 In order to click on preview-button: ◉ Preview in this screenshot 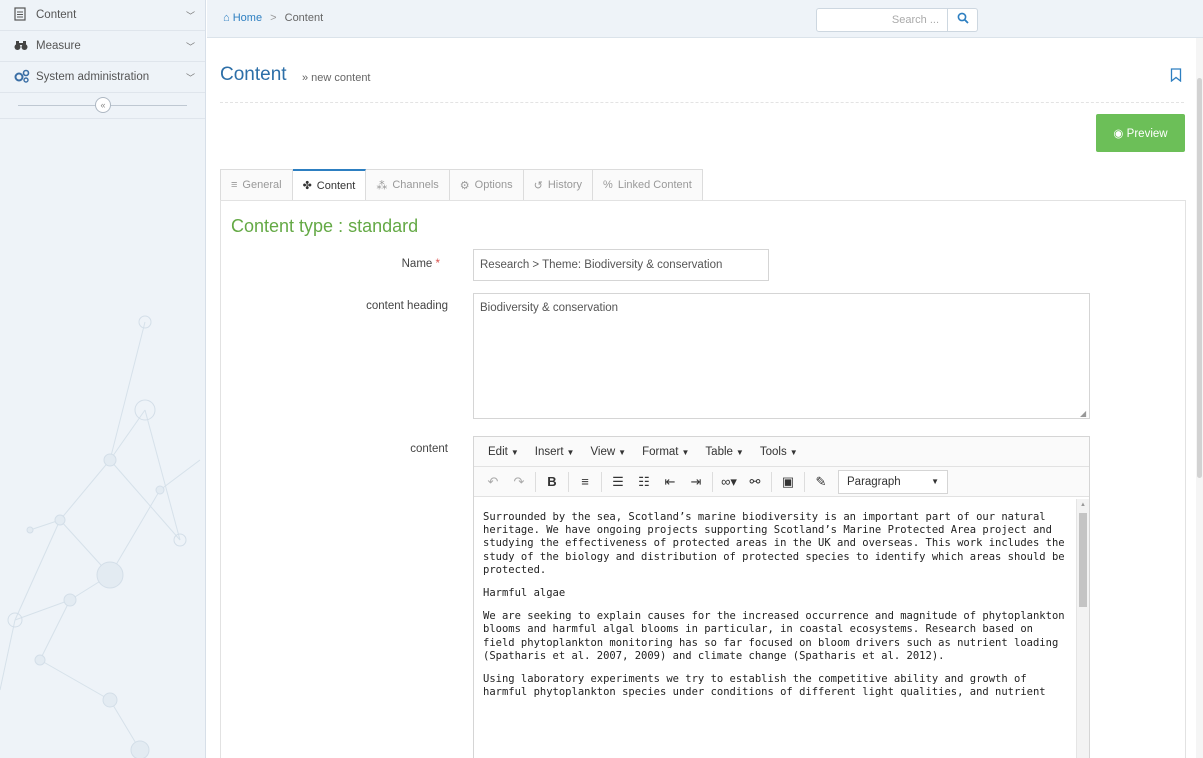, I will do `click(1140, 133)`.